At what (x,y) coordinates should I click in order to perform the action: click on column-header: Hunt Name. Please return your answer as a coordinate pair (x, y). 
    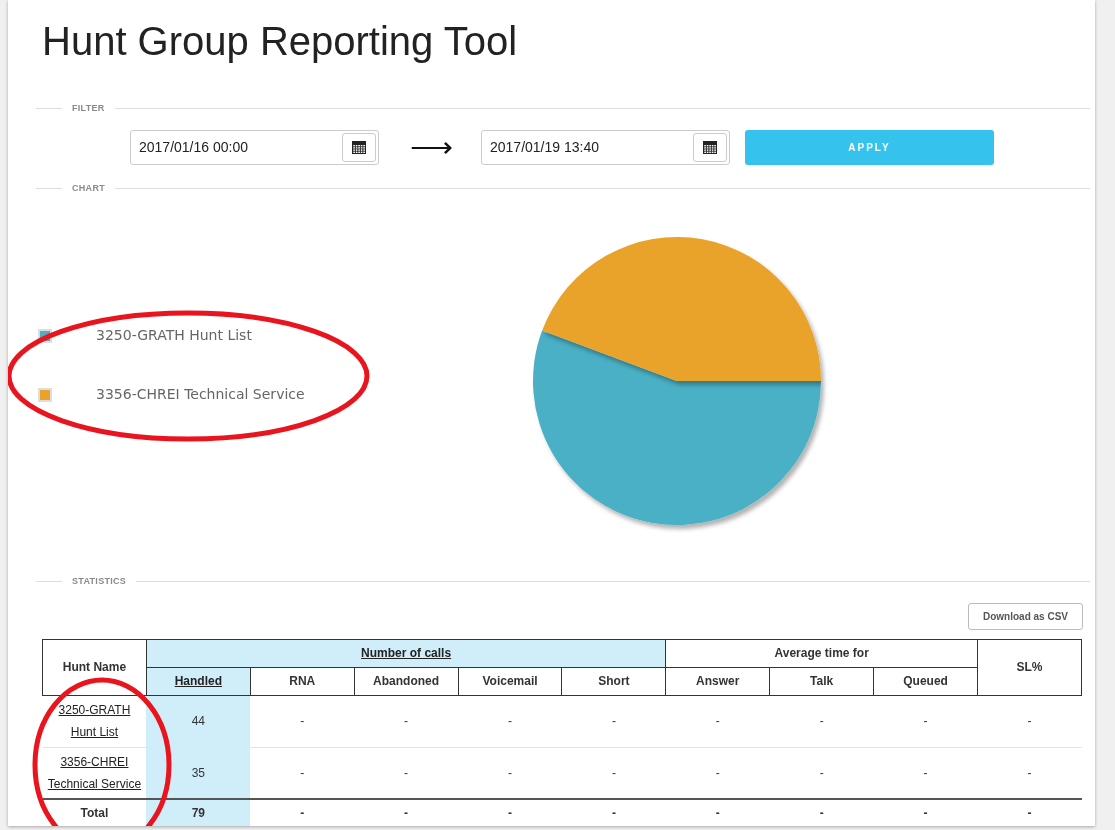
    Looking at the image, I should click on (94, 667).